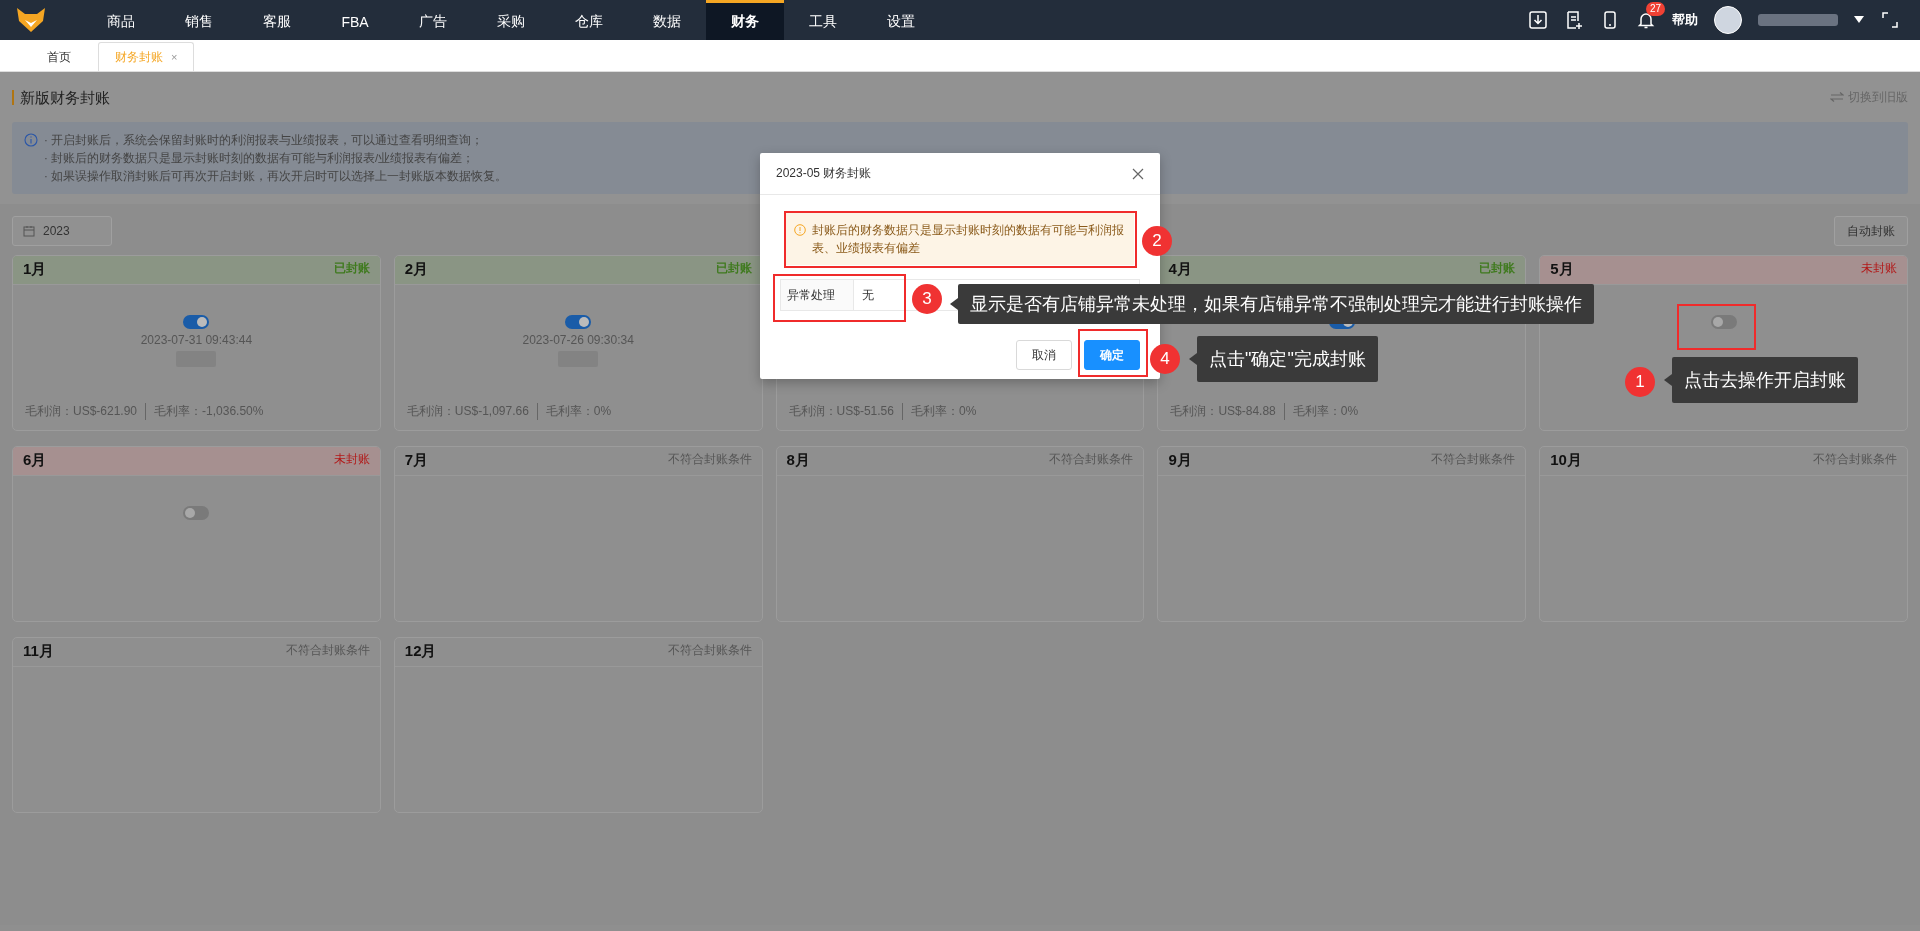 Image resolution: width=1920 pixels, height=931 pixels. What do you see at coordinates (1859, 20) in the screenshot?
I see `caret-icon` at bounding box center [1859, 20].